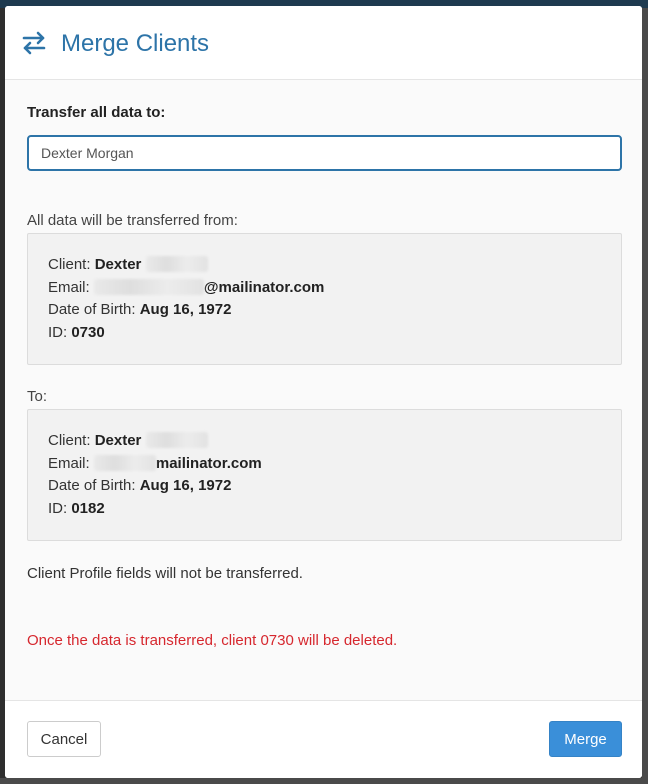 Image resolution: width=648 pixels, height=784 pixels. What do you see at coordinates (585, 739) in the screenshot?
I see `merge-button: Merge` at bounding box center [585, 739].